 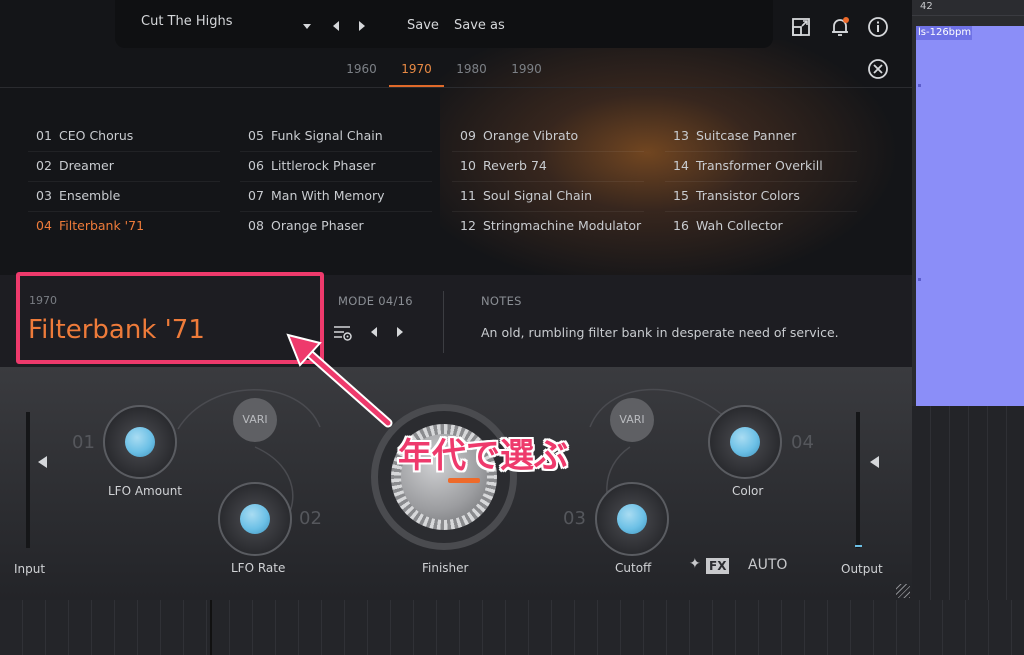 I want to click on preset-item: 07 Man With Memory, so click(x=336, y=197).